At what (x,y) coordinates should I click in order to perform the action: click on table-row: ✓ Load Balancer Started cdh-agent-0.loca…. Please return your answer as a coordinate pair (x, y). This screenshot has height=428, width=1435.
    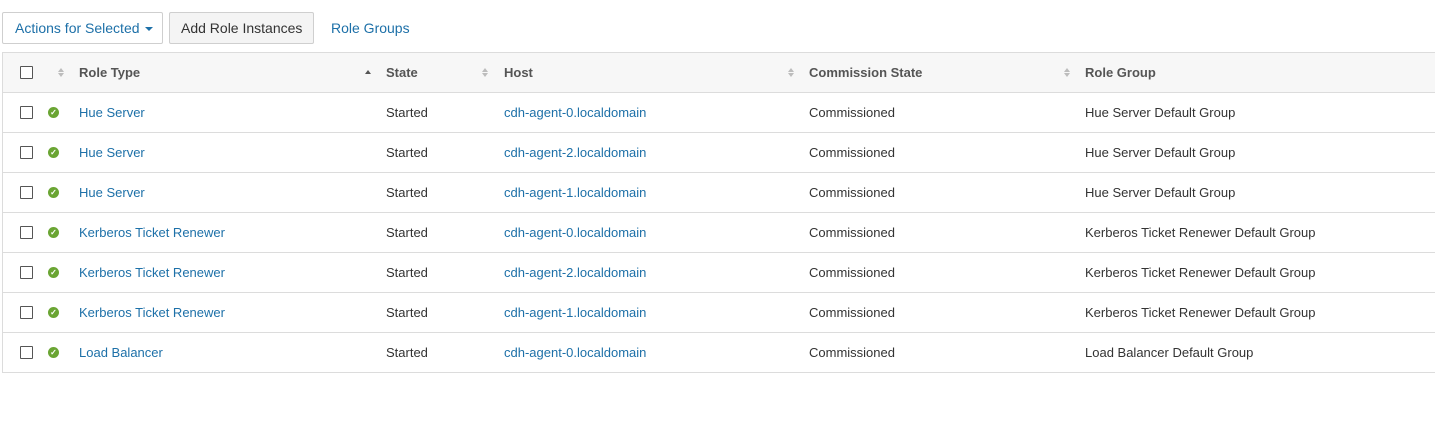
    Looking at the image, I should click on (719, 353).